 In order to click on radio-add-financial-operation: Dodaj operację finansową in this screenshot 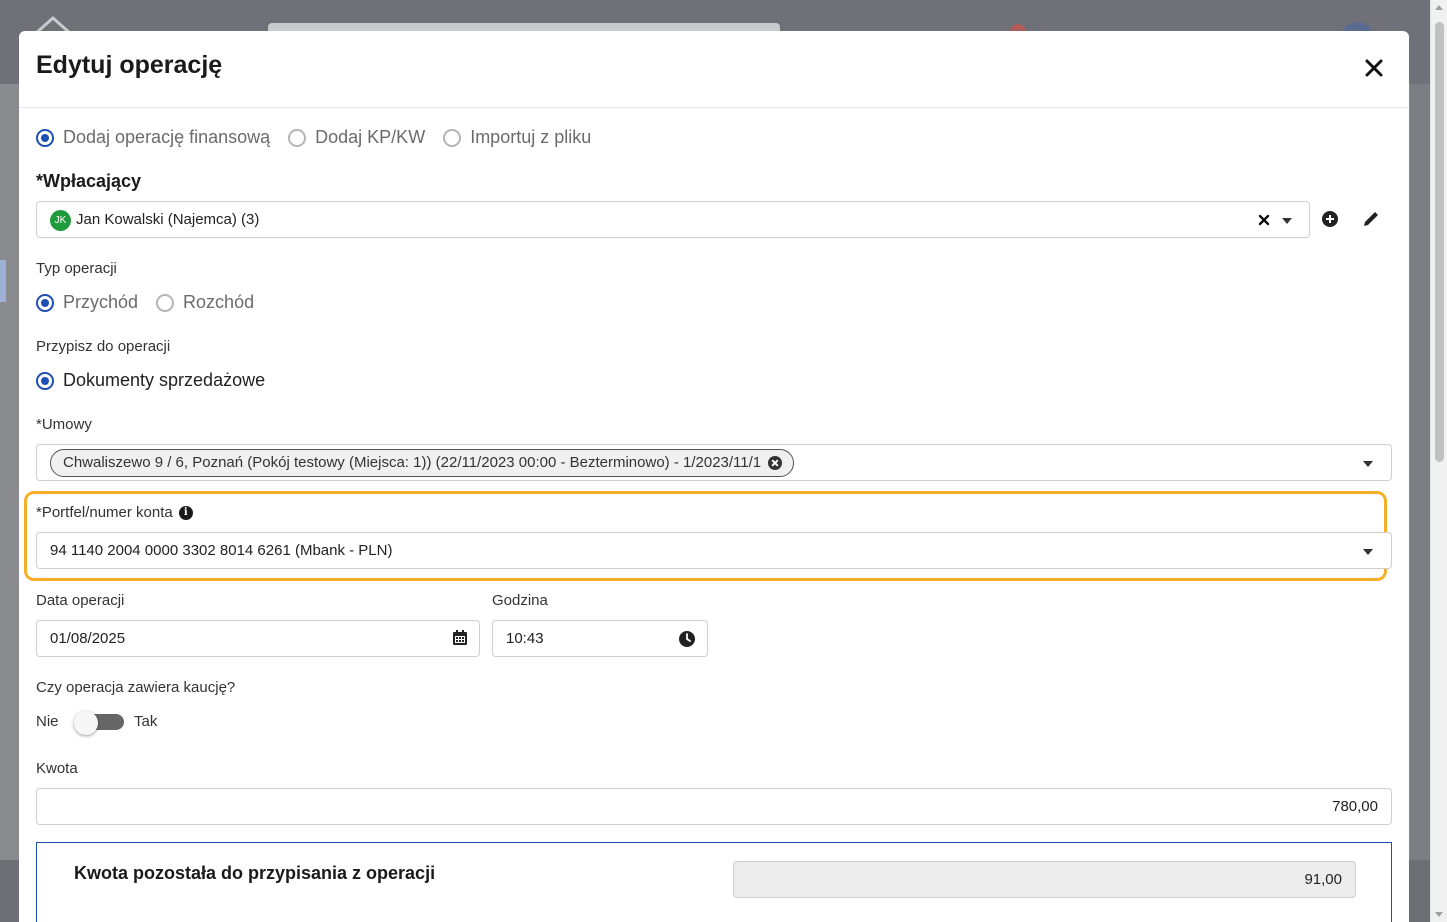, I will do `click(153, 137)`.